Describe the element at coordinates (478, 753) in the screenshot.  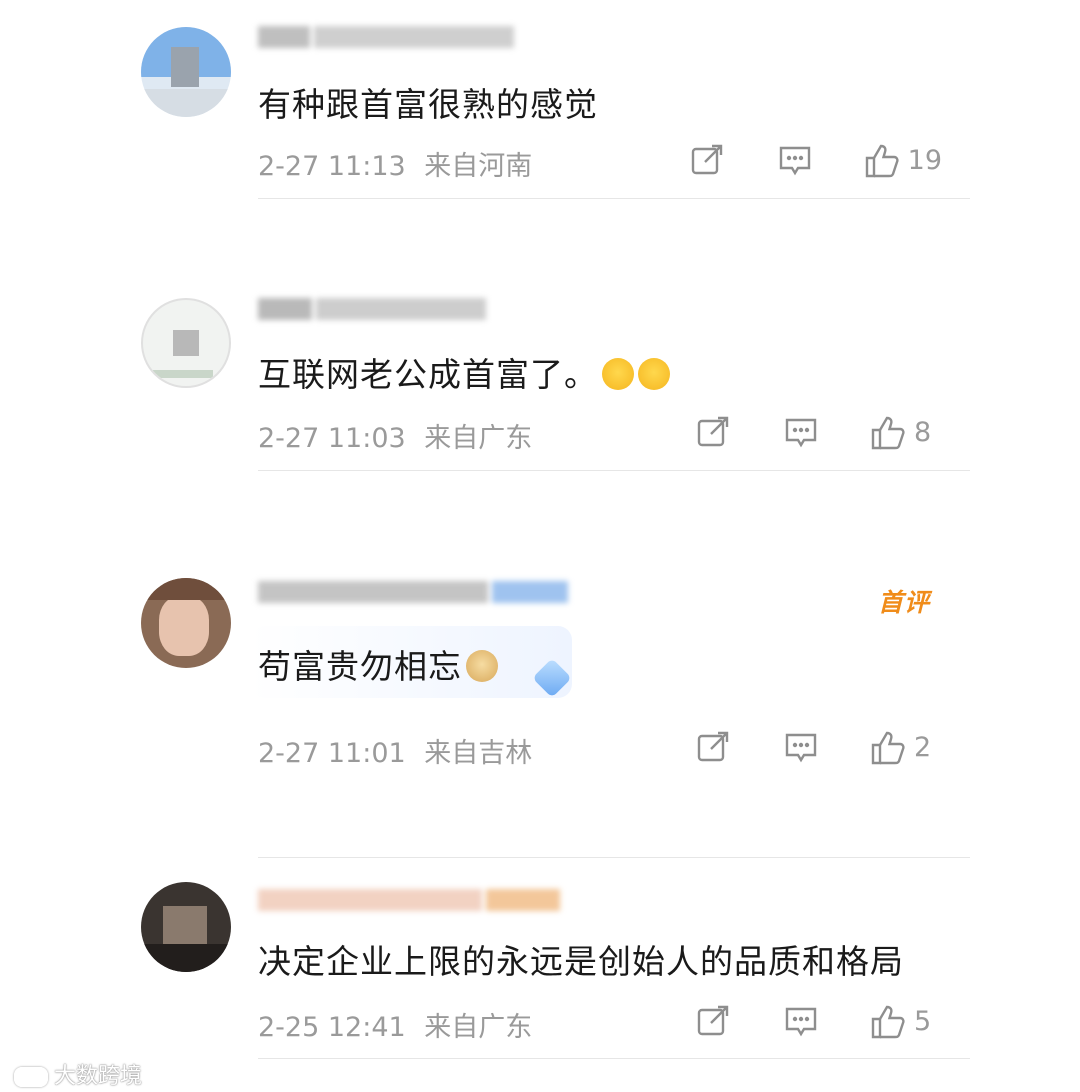
I see `comment-location: 来自吉林` at that location.